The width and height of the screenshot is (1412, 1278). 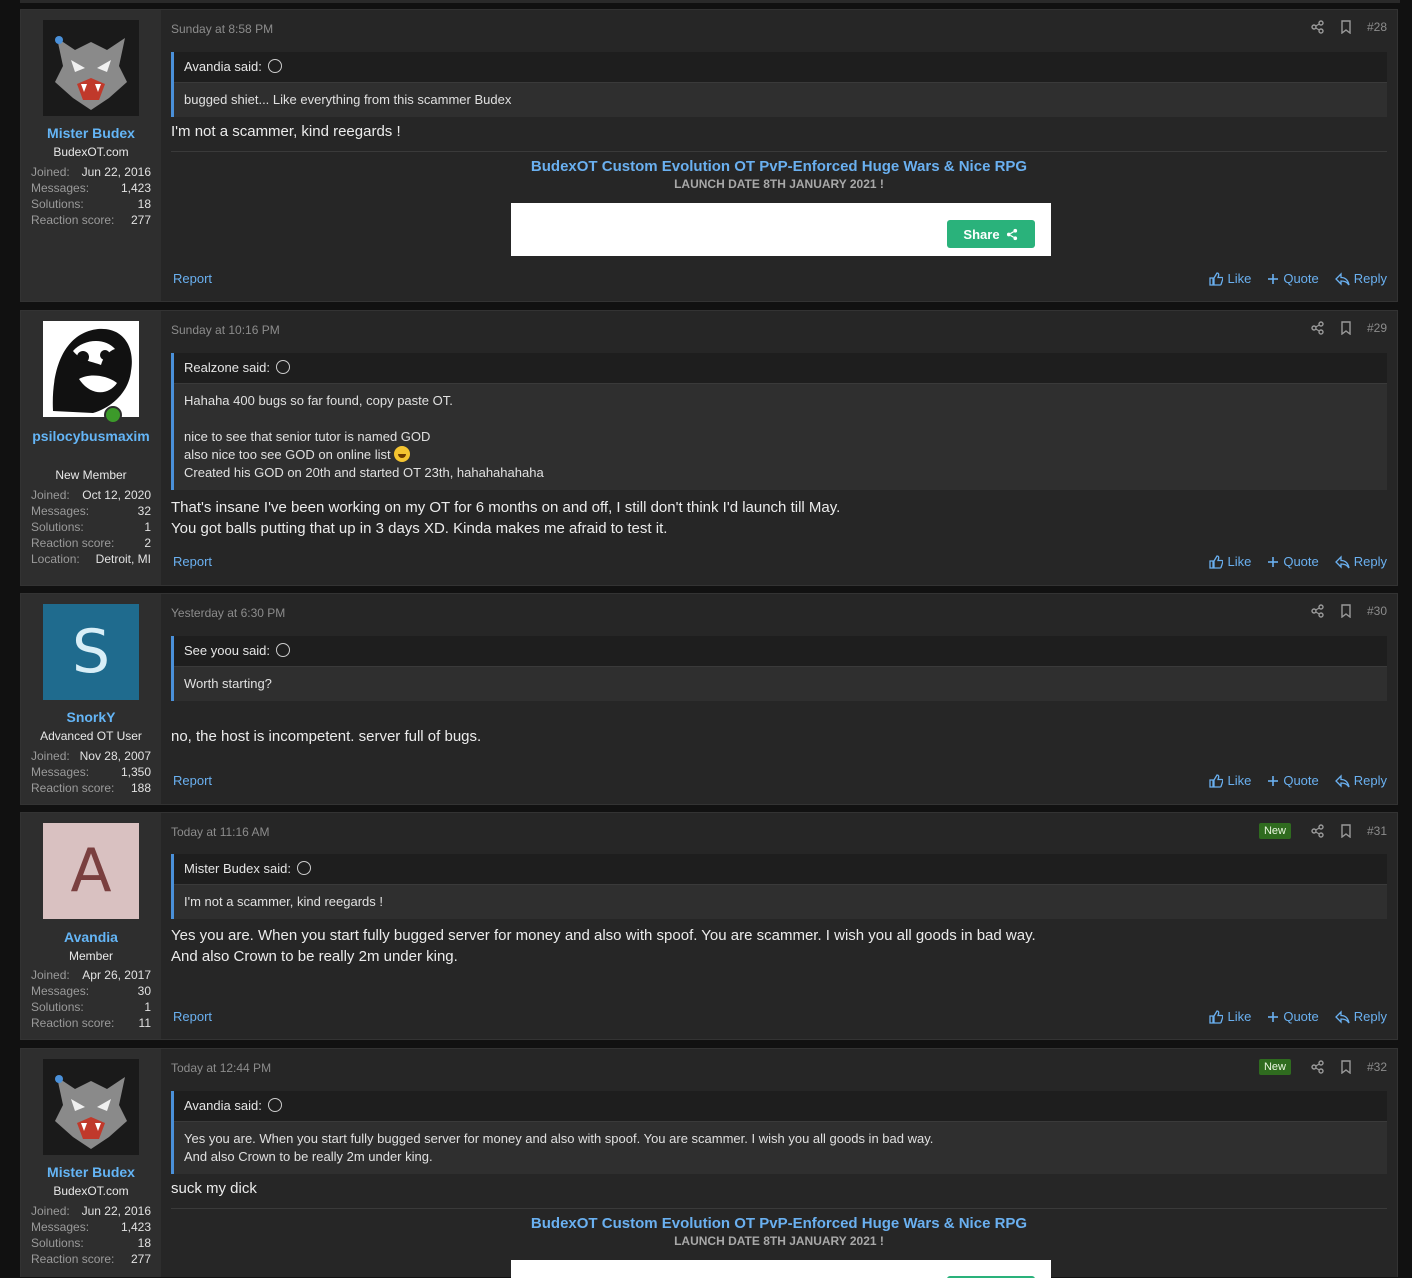 I want to click on online-status-icon, so click(x=113, y=415).